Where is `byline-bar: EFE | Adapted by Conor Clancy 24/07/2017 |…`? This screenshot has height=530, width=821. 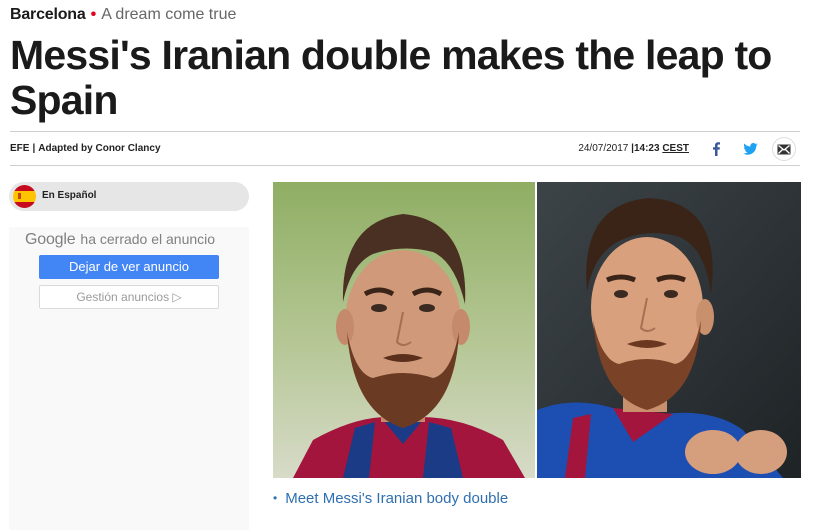
byline-bar: EFE | Adapted by Conor Clancy 24/07/2017 |… is located at coordinates (405, 148).